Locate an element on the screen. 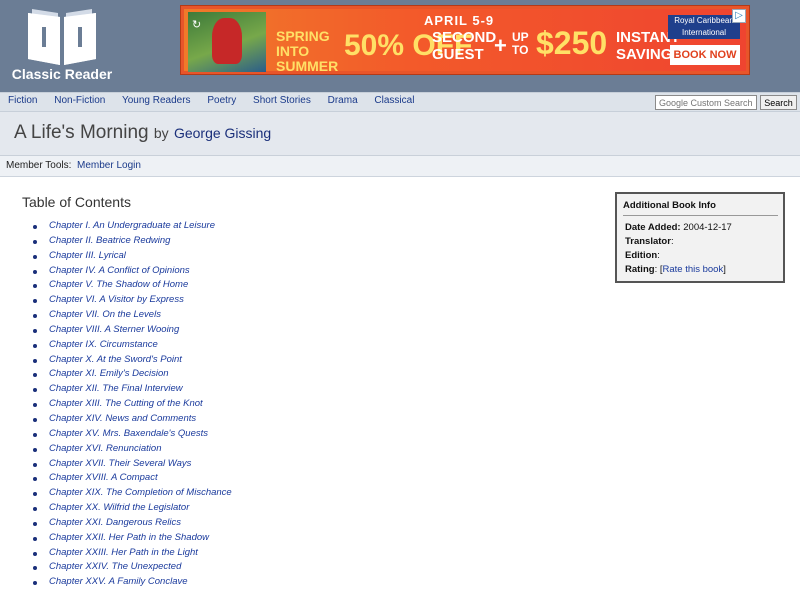  translator-row: Translator: is located at coordinates (649, 241).